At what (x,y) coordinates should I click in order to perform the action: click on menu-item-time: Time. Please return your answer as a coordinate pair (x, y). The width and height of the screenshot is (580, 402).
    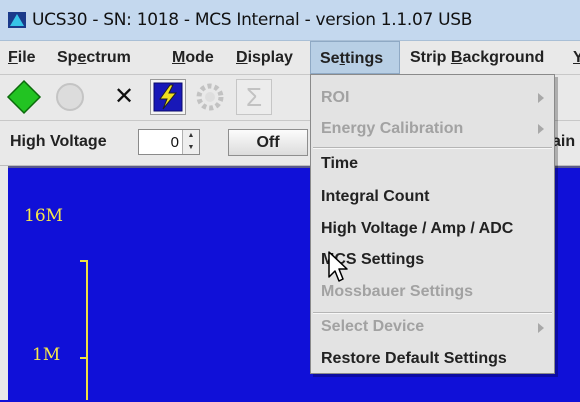
    Looking at the image, I should click on (339, 164).